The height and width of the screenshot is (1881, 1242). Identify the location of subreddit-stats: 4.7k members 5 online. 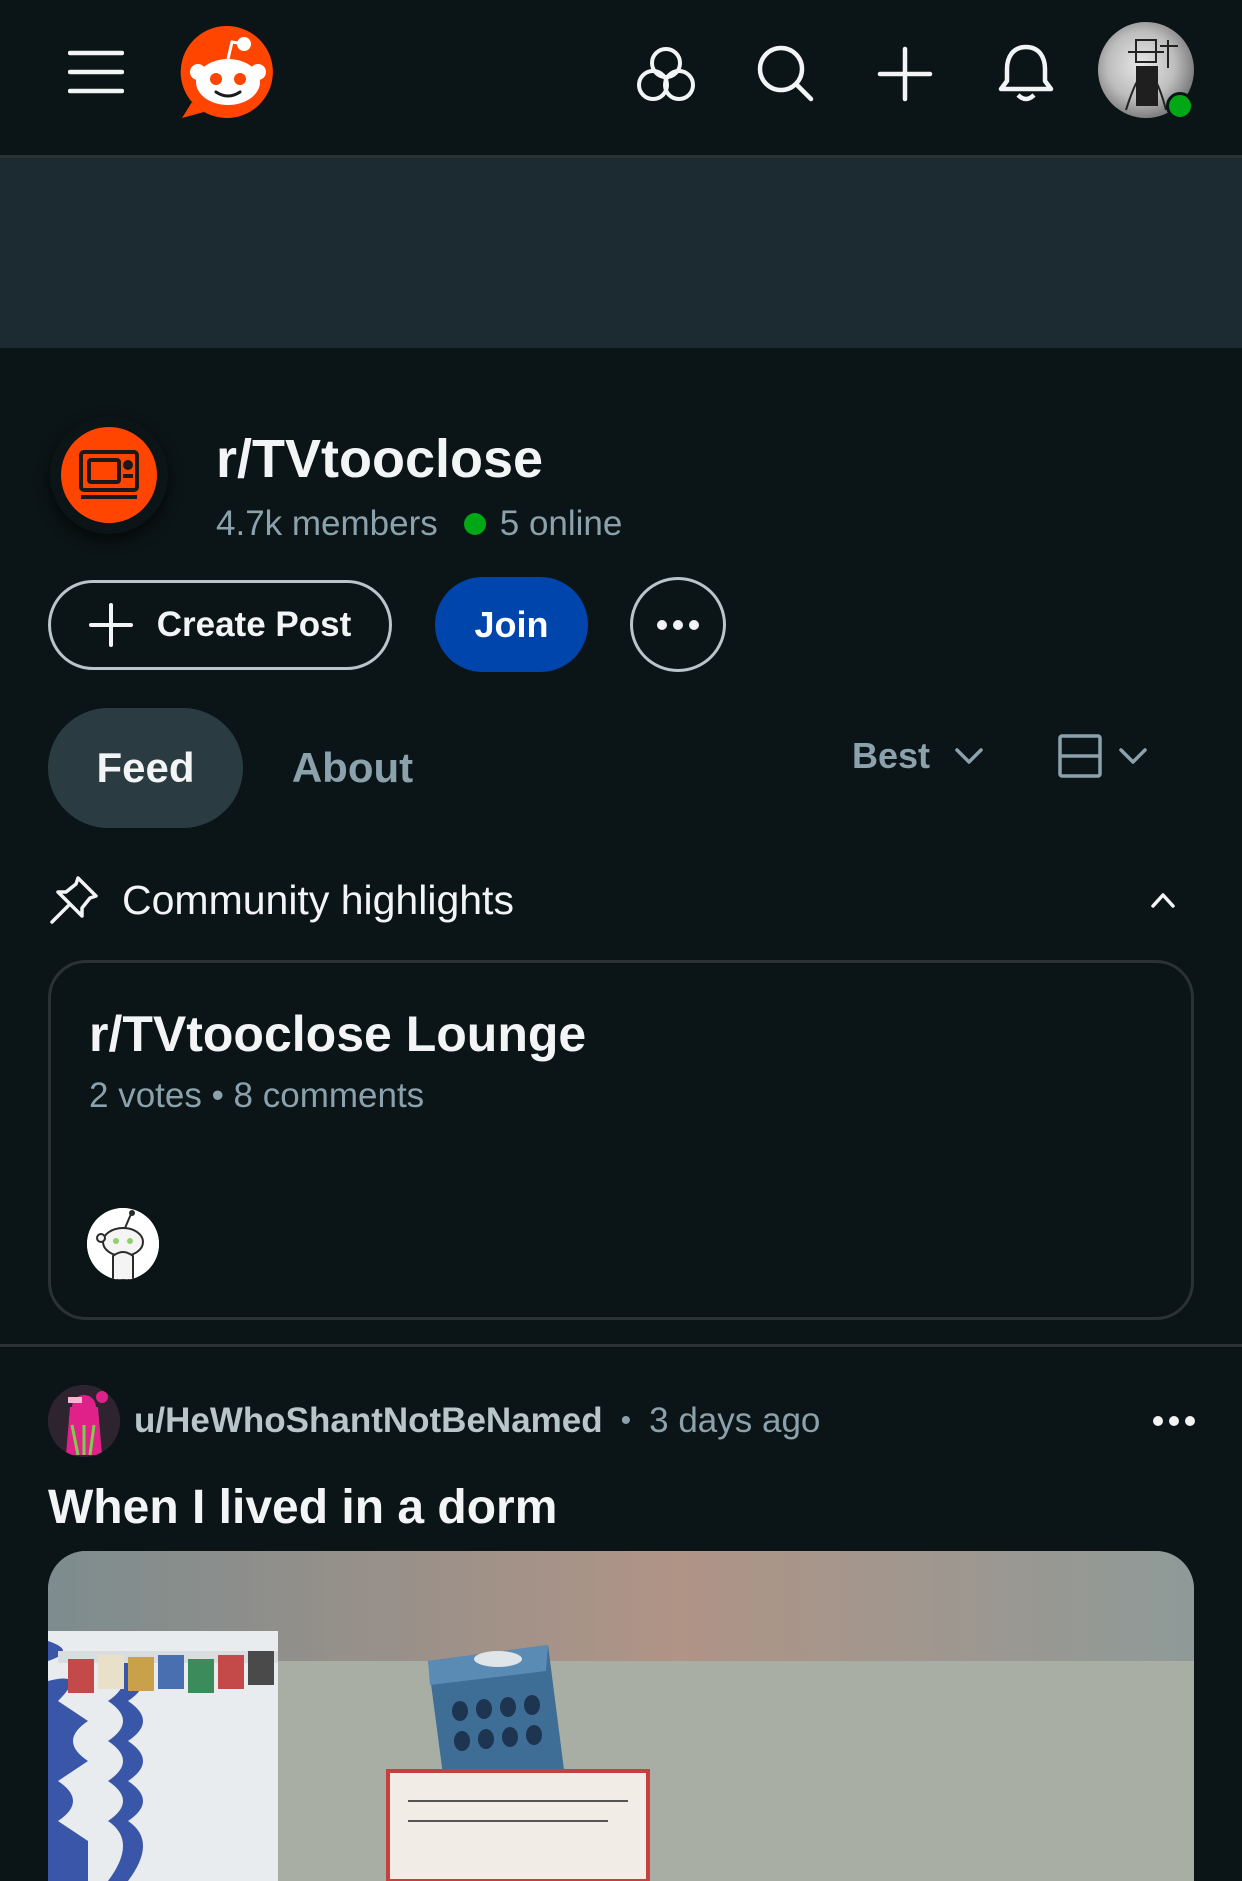
(419, 524).